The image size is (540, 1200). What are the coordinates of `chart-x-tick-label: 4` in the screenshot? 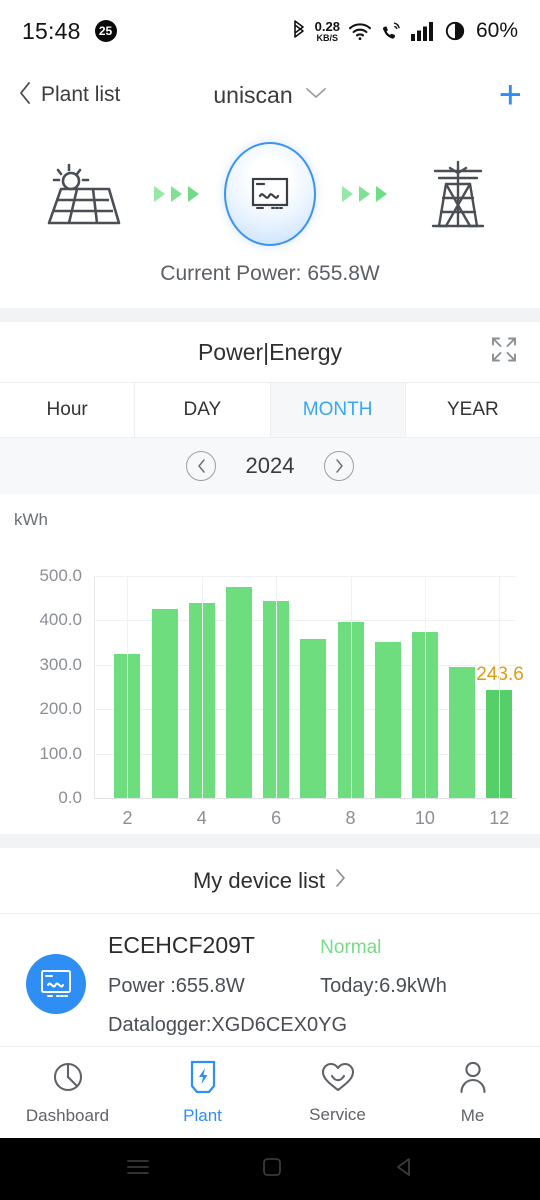 It's located at (201, 818).